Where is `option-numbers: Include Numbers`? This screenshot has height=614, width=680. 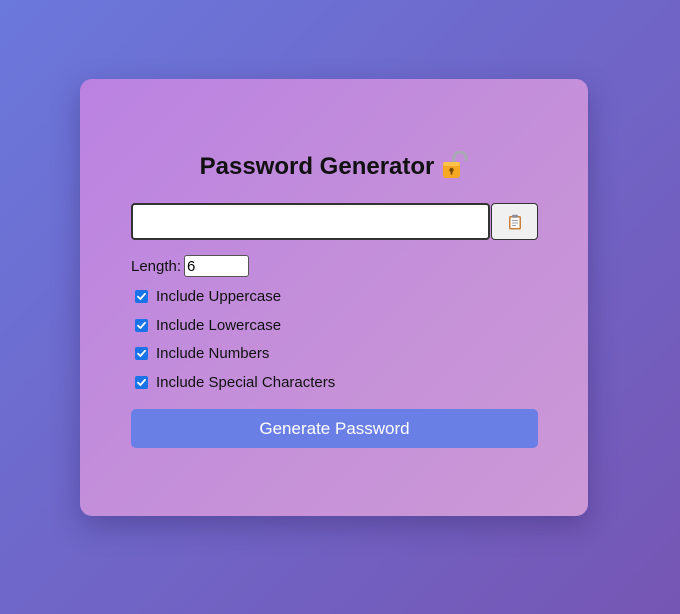 option-numbers: Include Numbers is located at coordinates (202, 353).